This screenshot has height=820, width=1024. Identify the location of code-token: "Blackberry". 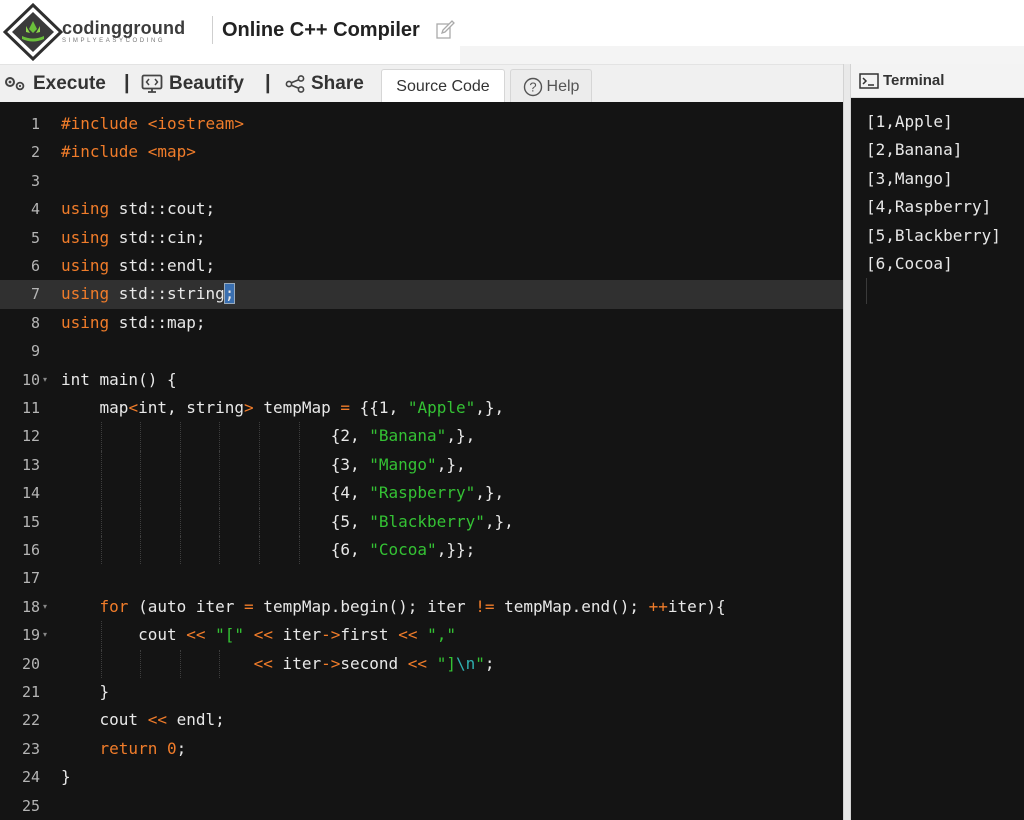
(427, 521).